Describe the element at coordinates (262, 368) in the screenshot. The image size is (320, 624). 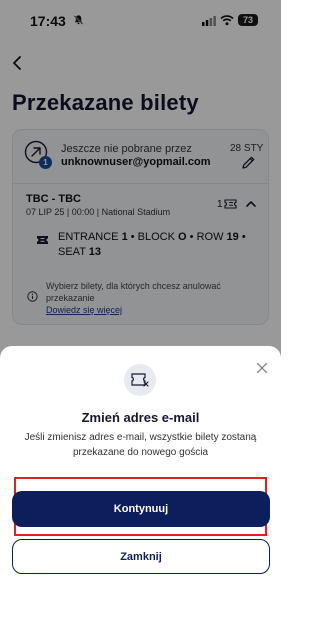
I see `close-icon` at that location.